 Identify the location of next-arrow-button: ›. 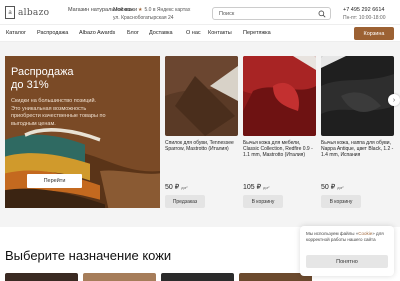
(394, 100).